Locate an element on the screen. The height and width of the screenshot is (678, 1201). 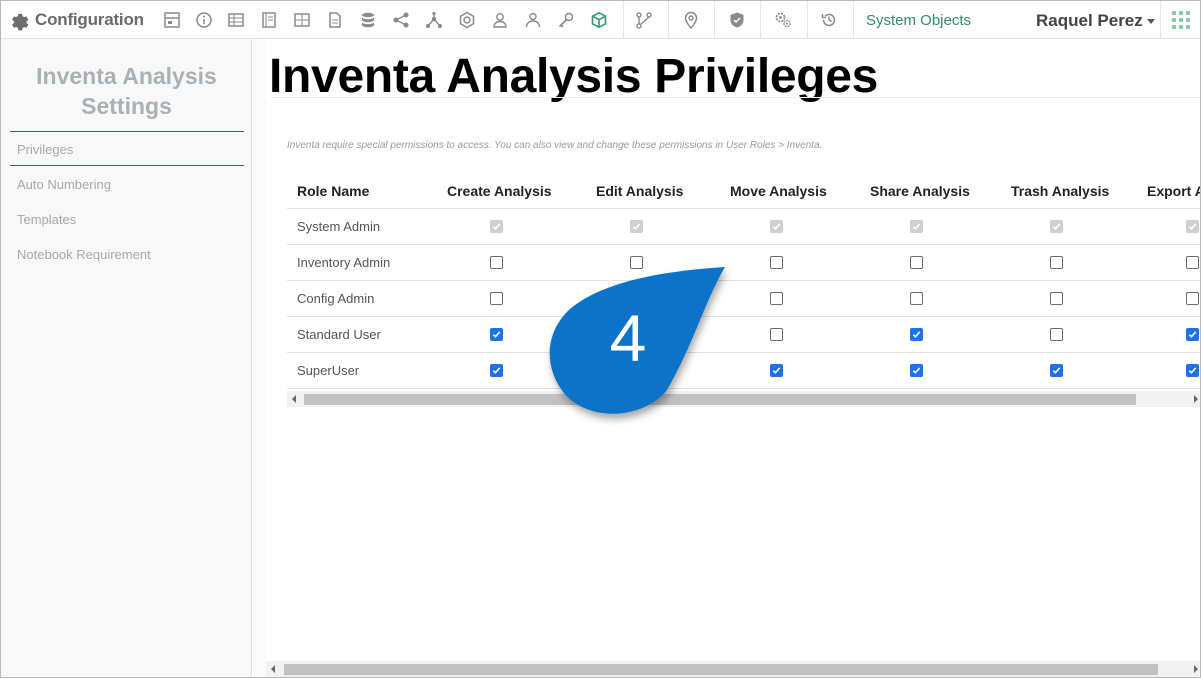
share-icon is located at coordinates (401, 20).